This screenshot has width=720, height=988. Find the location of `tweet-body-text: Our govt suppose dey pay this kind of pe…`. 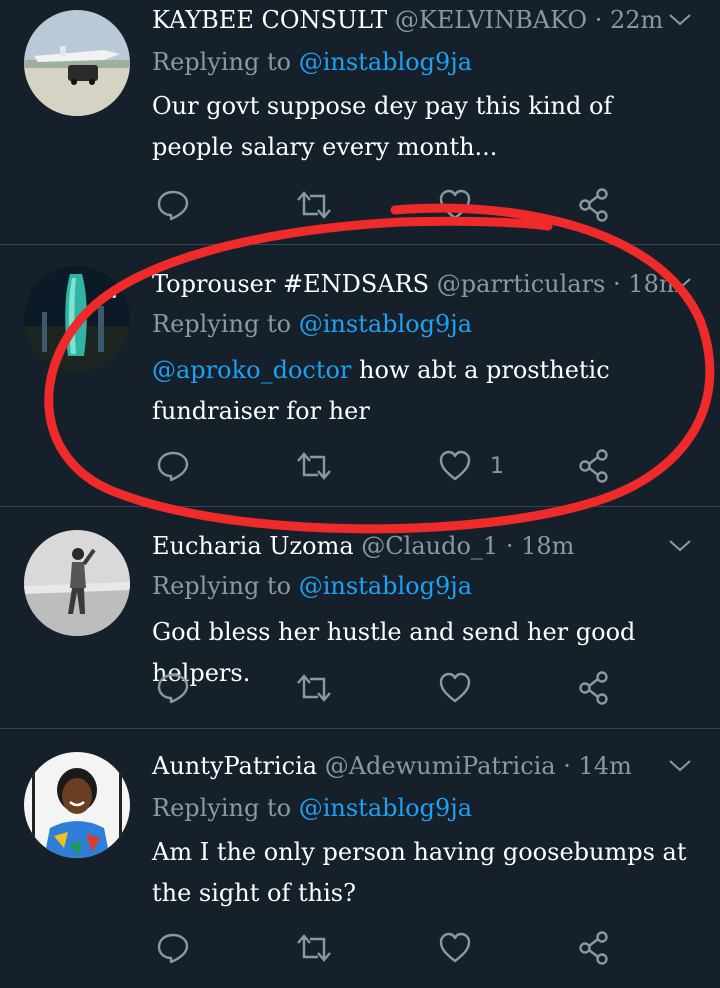

tweet-body-text: Our govt suppose dey pay this kind of pe… is located at coordinates (382, 126).